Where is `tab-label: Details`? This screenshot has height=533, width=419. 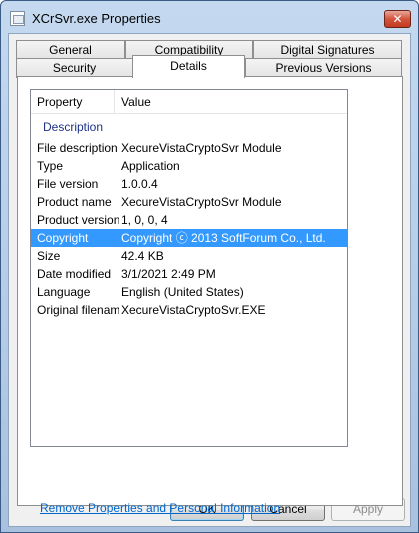
tab-label: Details is located at coordinates (188, 66).